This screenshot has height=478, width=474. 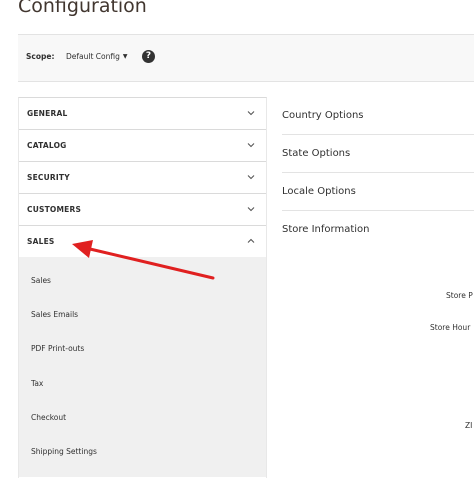 What do you see at coordinates (48, 177) in the screenshot?
I see `nav-section-label: SECURITY` at bounding box center [48, 177].